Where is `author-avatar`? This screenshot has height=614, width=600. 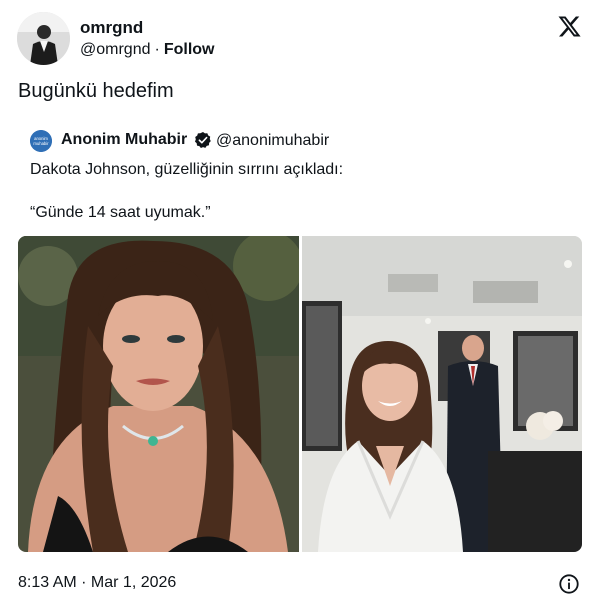 author-avatar is located at coordinates (43, 38).